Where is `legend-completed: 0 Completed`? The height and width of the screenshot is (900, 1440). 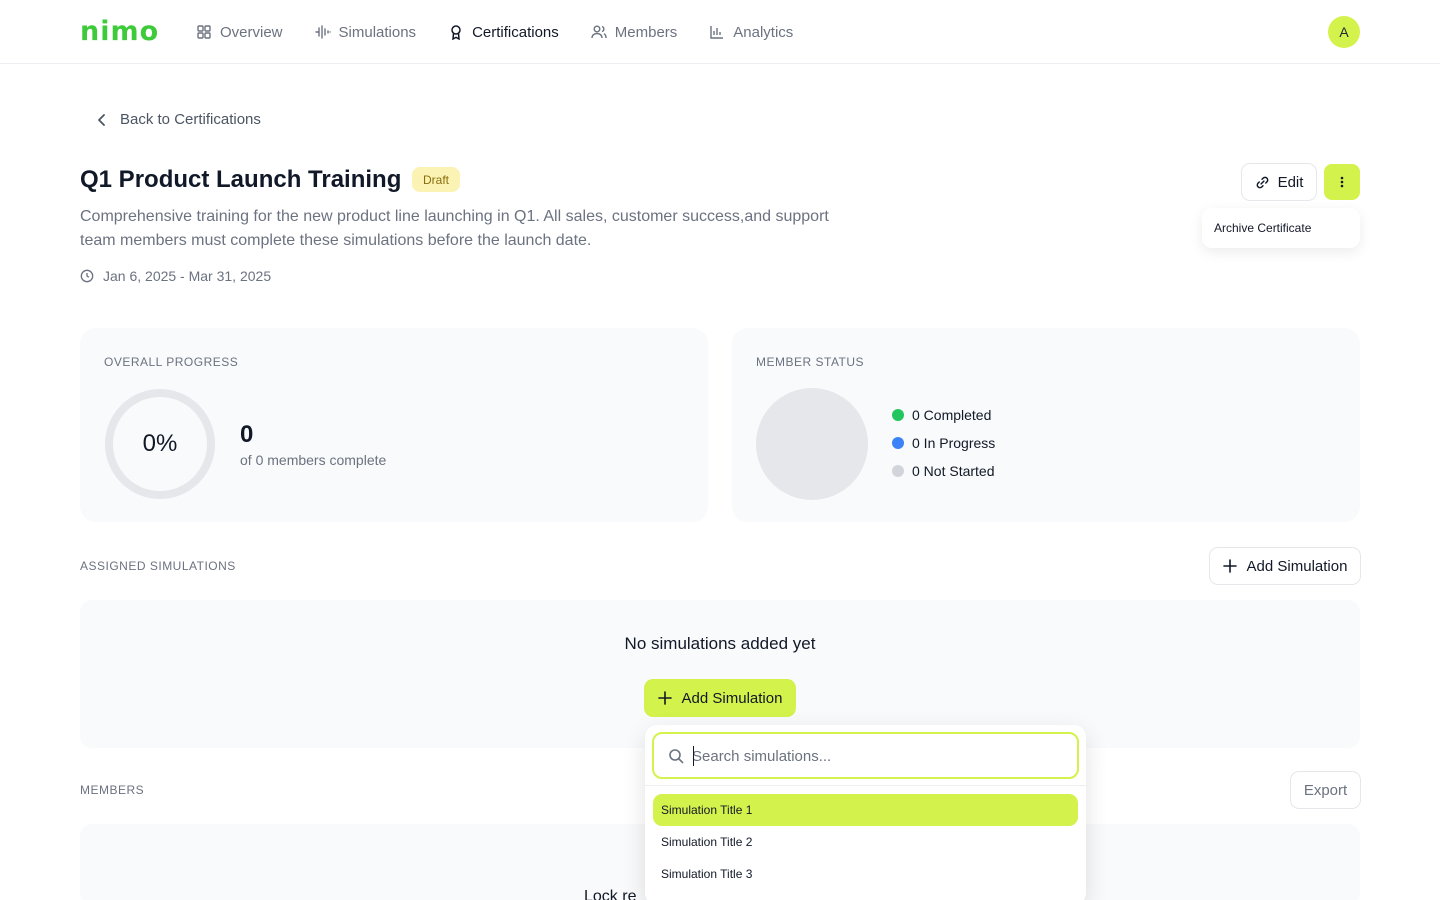 legend-completed: 0 Completed is located at coordinates (943, 415).